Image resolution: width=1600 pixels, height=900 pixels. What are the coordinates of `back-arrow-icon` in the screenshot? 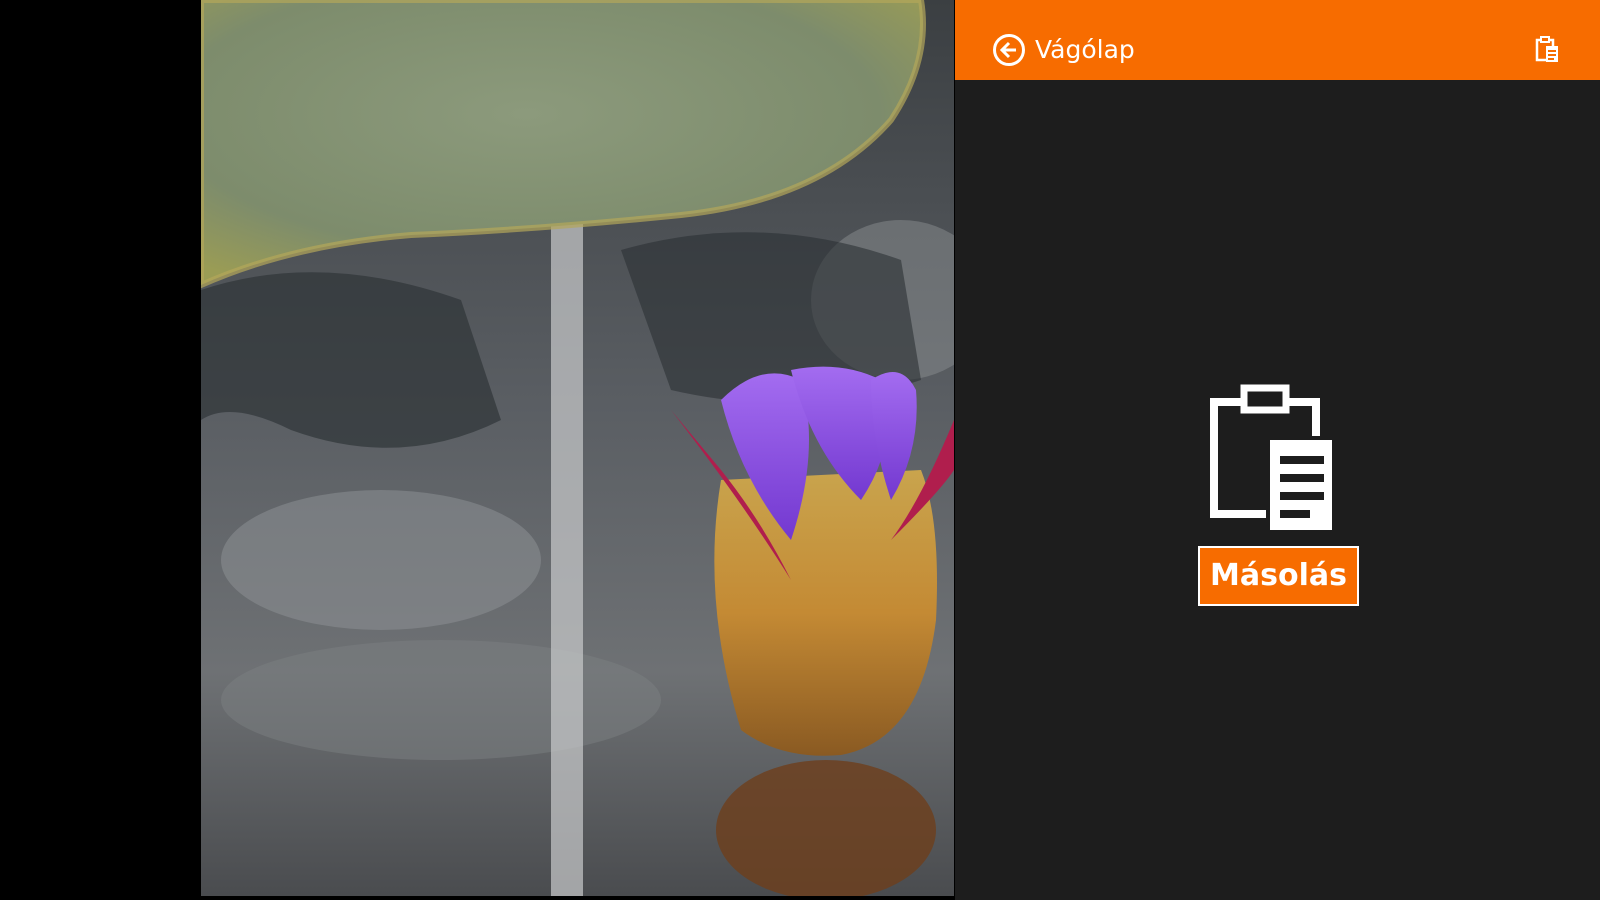 It's located at (1008, 50).